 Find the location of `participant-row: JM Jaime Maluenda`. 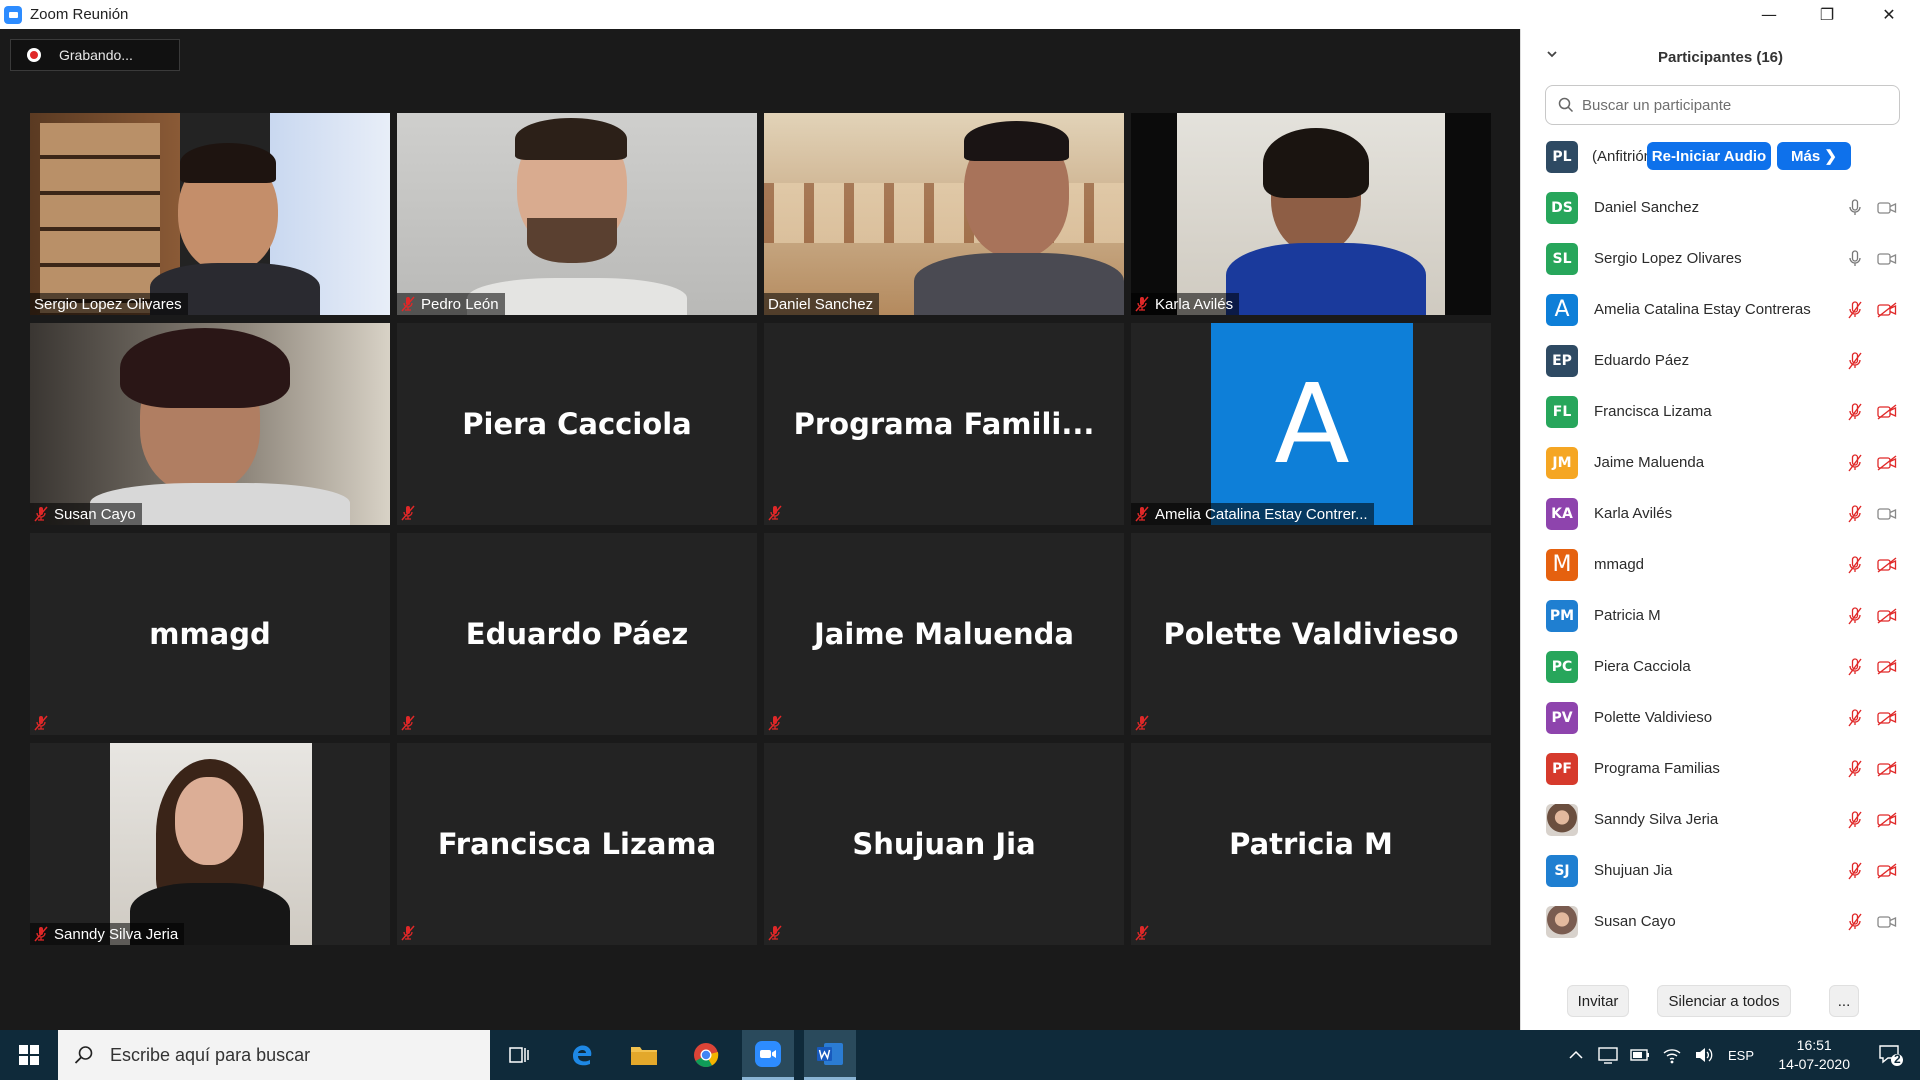

participant-row: JM Jaime Maluenda is located at coordinates (1720, 462).